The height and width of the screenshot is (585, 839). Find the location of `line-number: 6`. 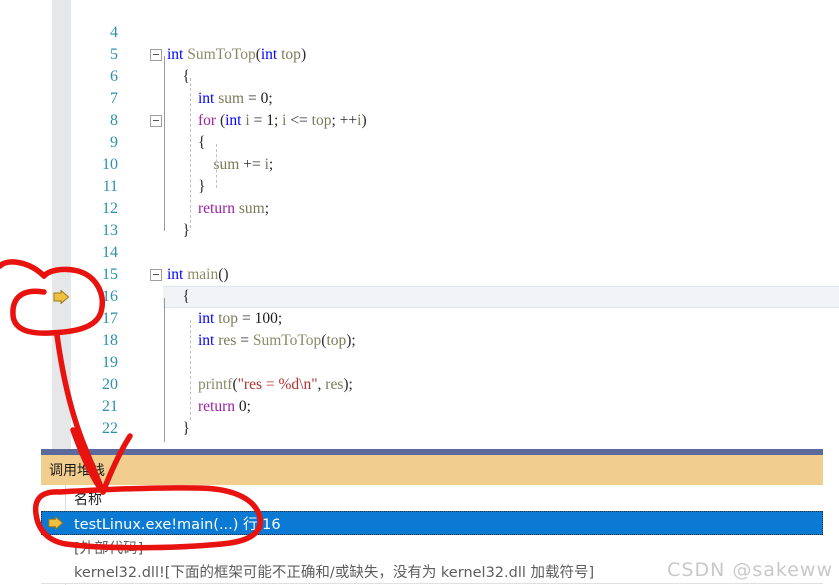

line-number: 6 is located at coordinates (114, 76).